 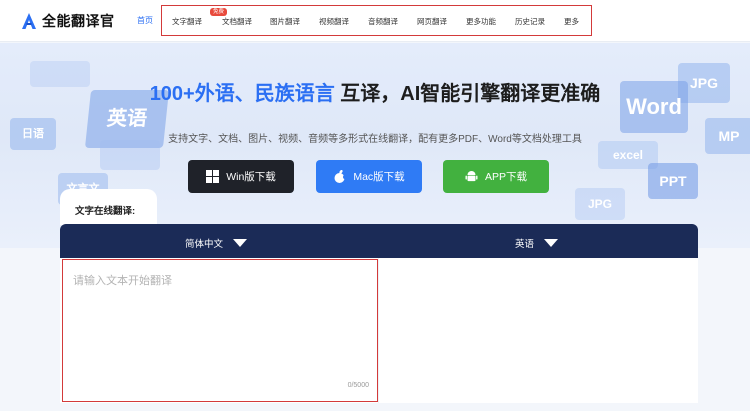 I want to click on windows-icon, so click(x=213, y=176).